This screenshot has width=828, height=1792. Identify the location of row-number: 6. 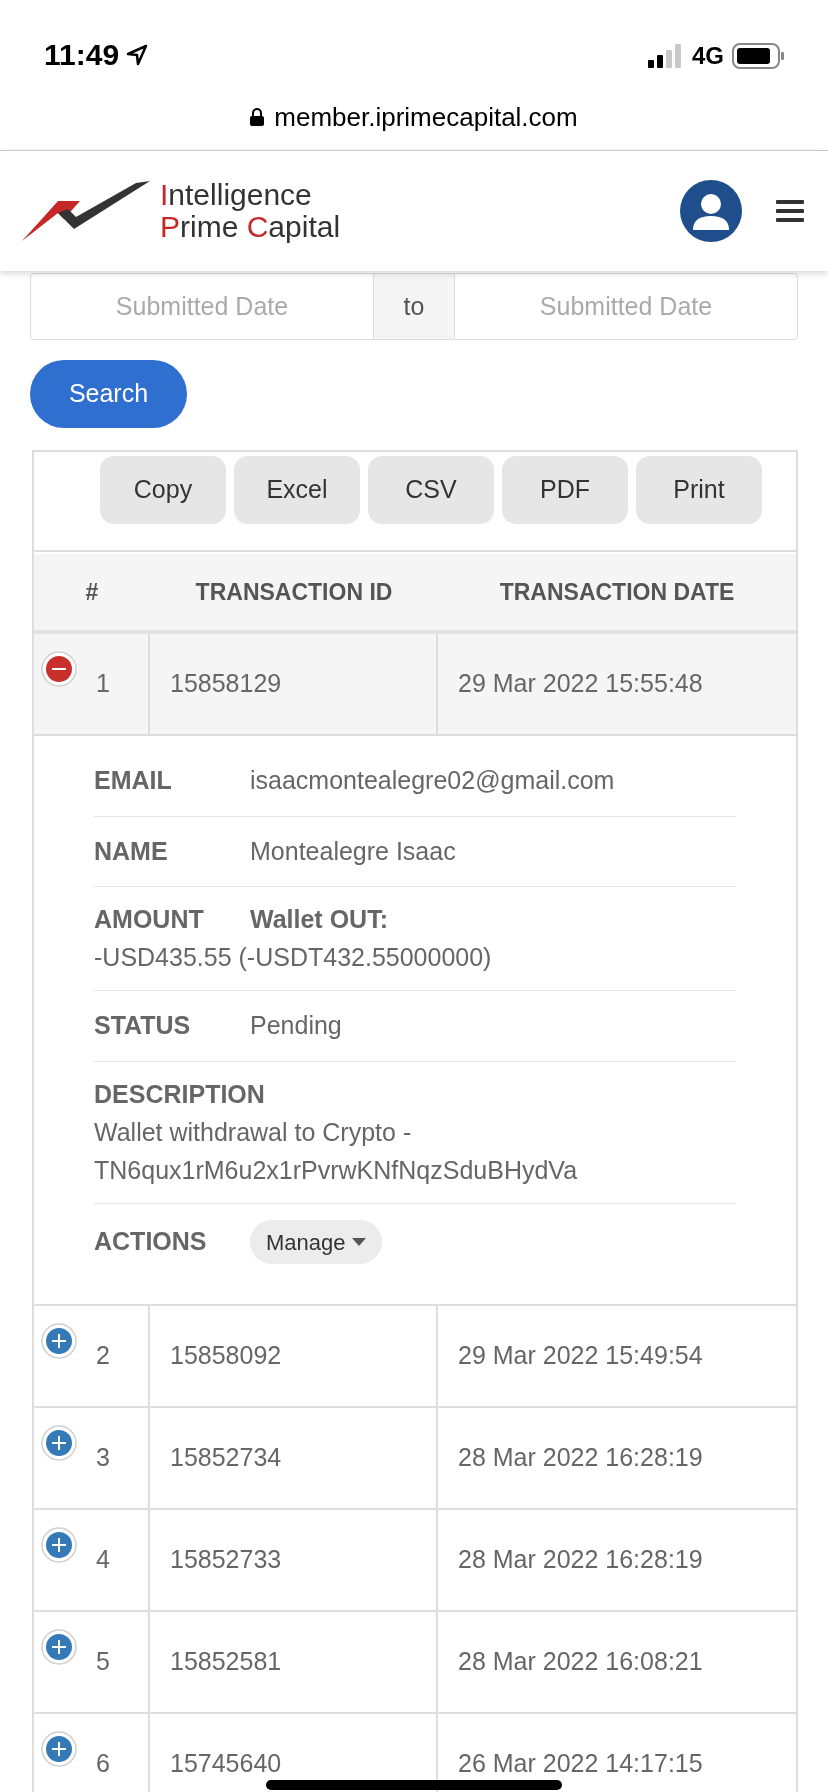
(103, 1764).